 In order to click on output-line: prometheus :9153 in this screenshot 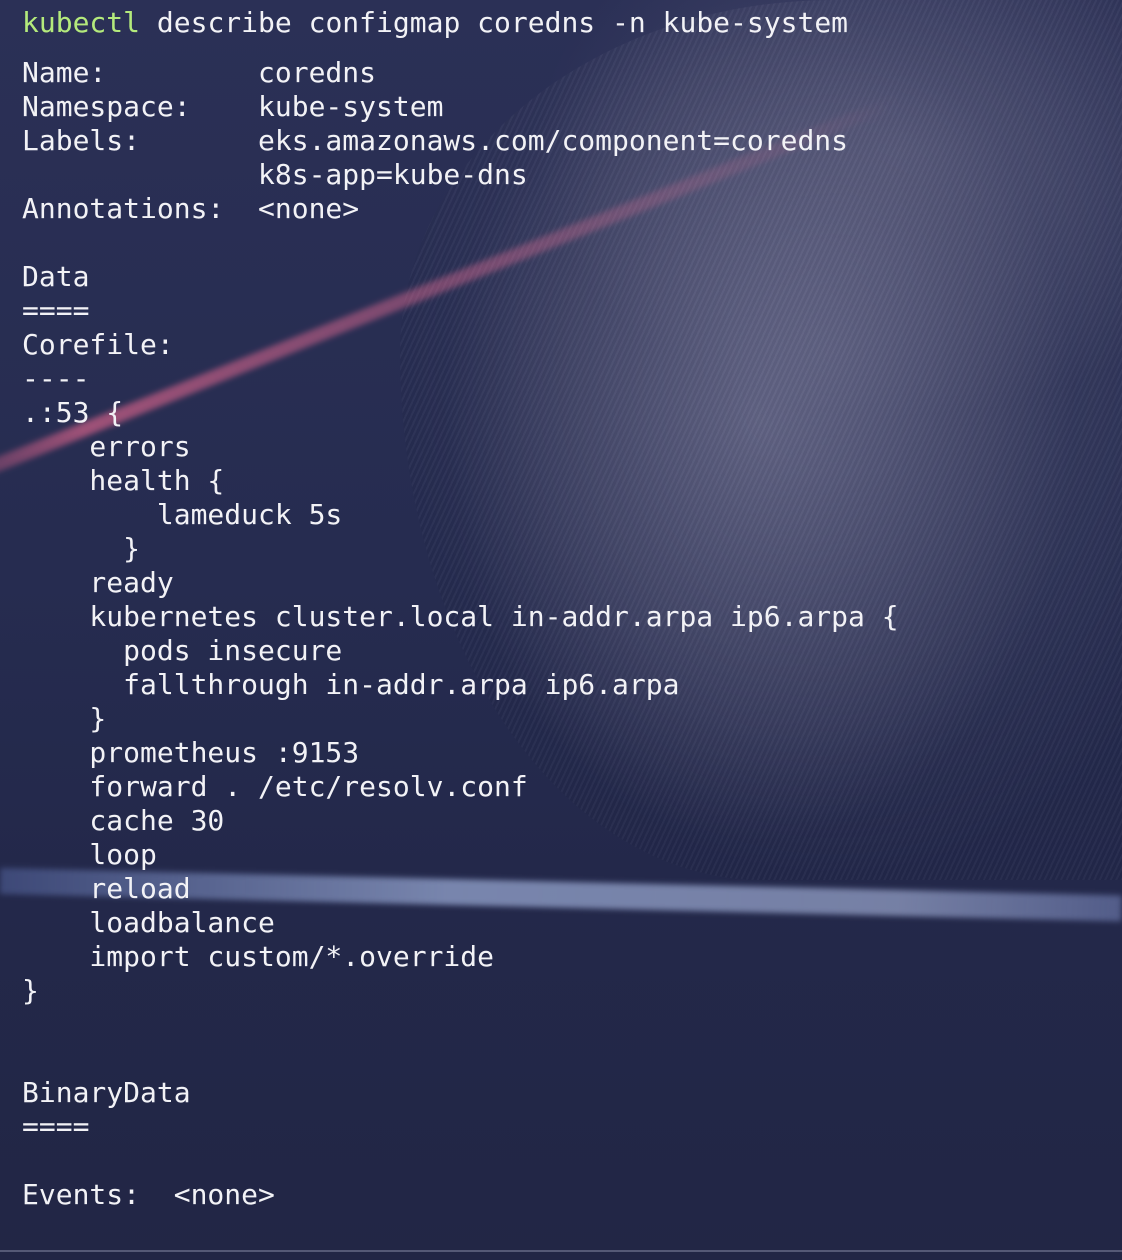, I will do `click(191, 752)`.